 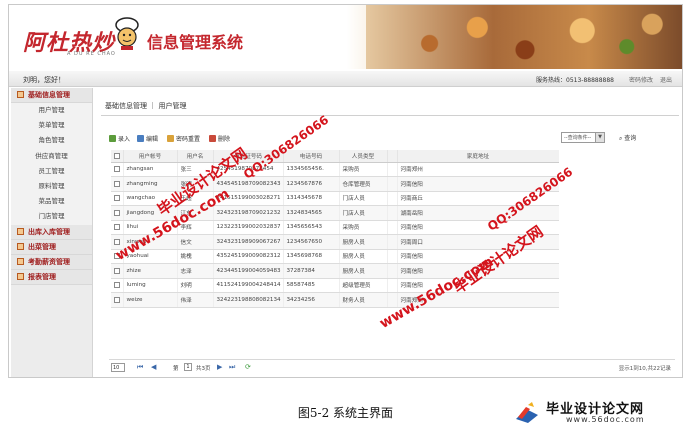 What do you see at coordinates (51, 247) in the screenshot?
I see `sidebar-group-serving: 出菜管理` at bounding box center [51, 247].